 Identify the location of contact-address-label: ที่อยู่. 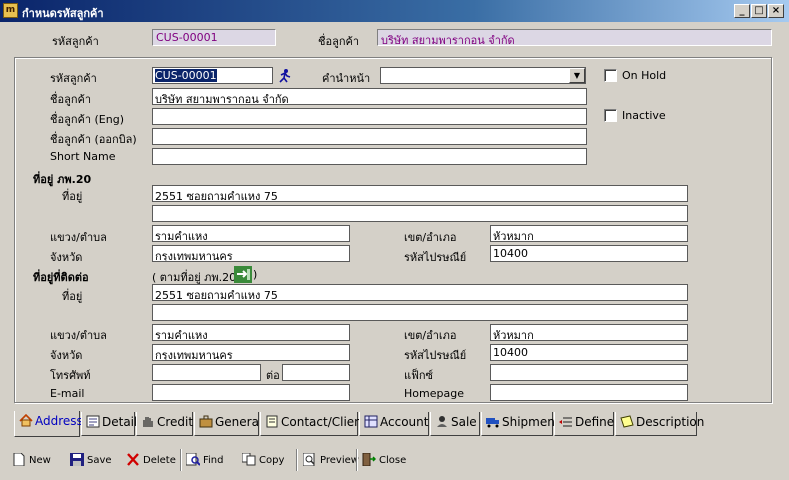
(72, 296).